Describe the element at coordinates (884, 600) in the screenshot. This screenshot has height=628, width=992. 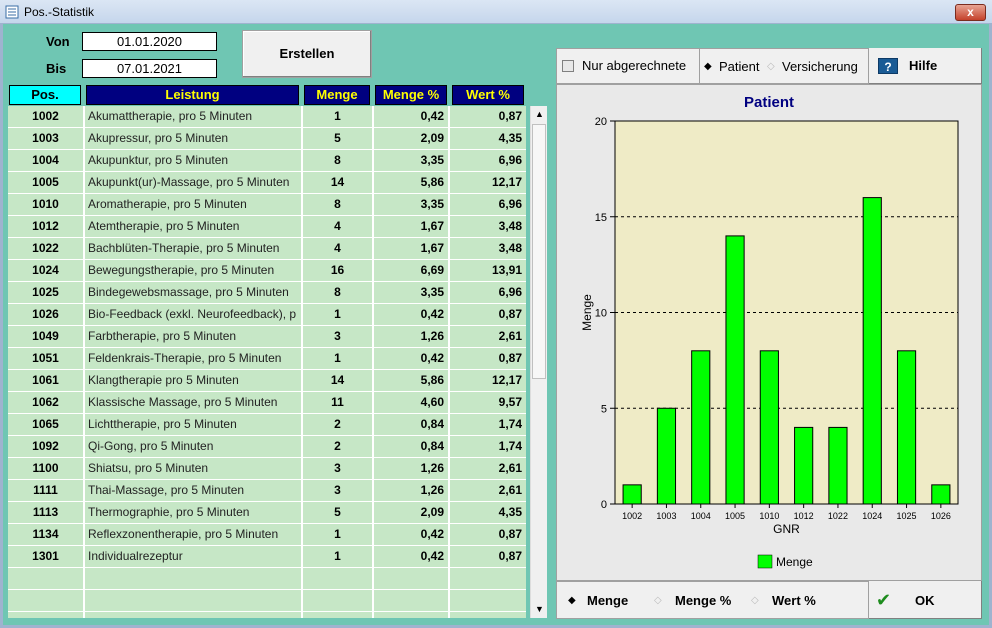
I see `checkmark-icon: ✔` at that location.